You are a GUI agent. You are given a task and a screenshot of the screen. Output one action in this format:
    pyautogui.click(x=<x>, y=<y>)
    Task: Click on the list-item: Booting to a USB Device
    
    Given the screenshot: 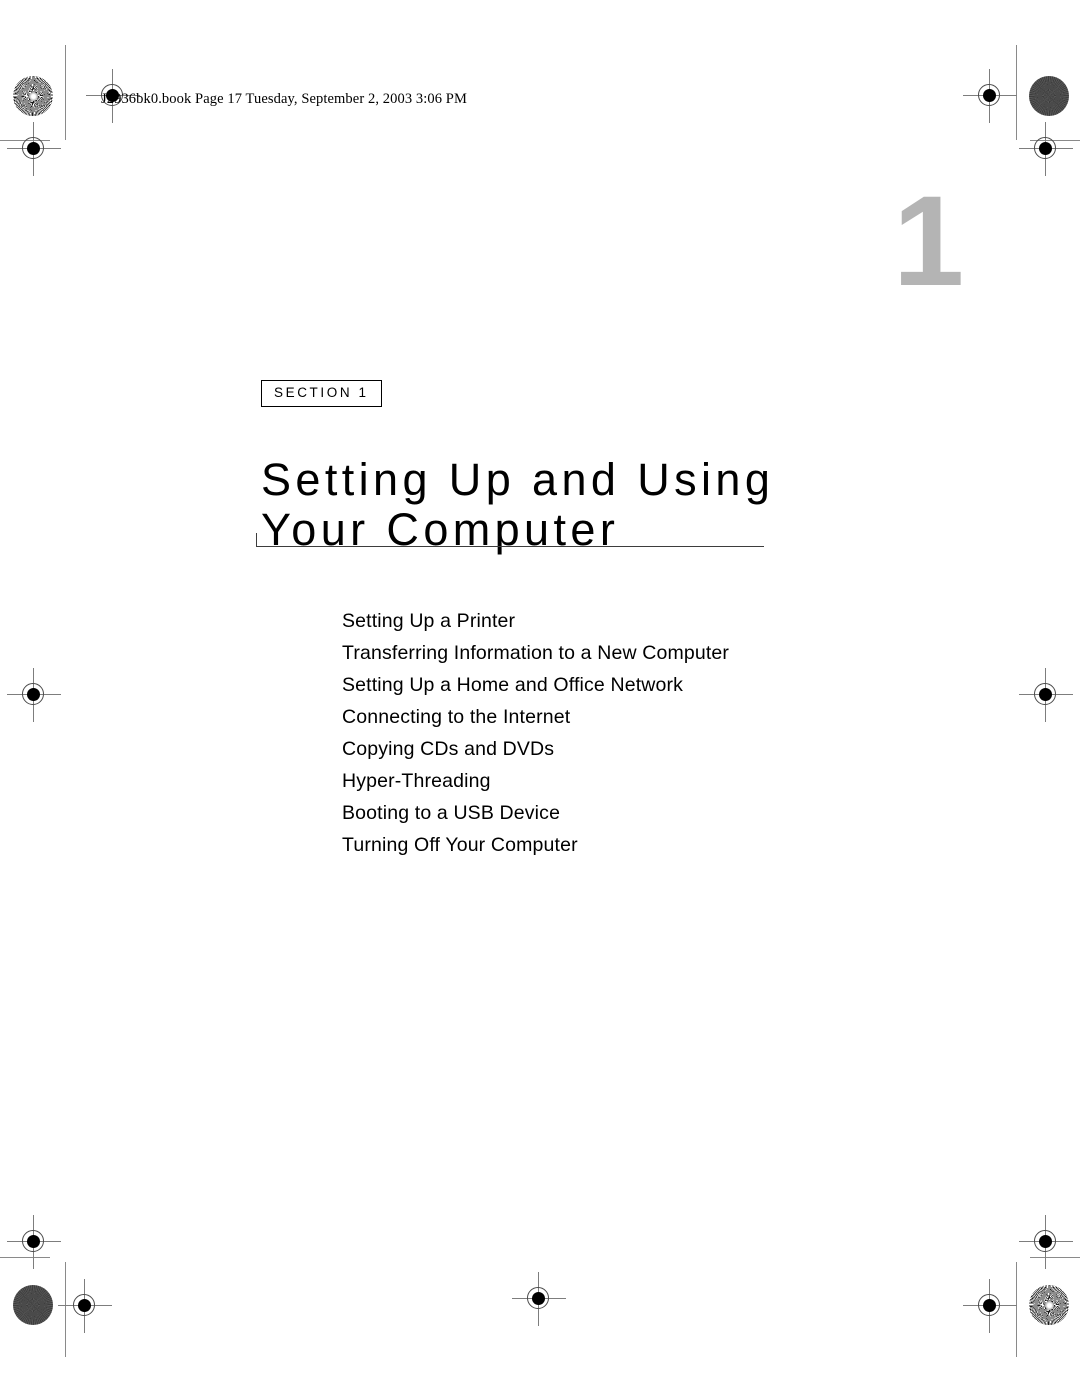 What is the action you would take?
    pyautogui.click(x=451, y=813)
    